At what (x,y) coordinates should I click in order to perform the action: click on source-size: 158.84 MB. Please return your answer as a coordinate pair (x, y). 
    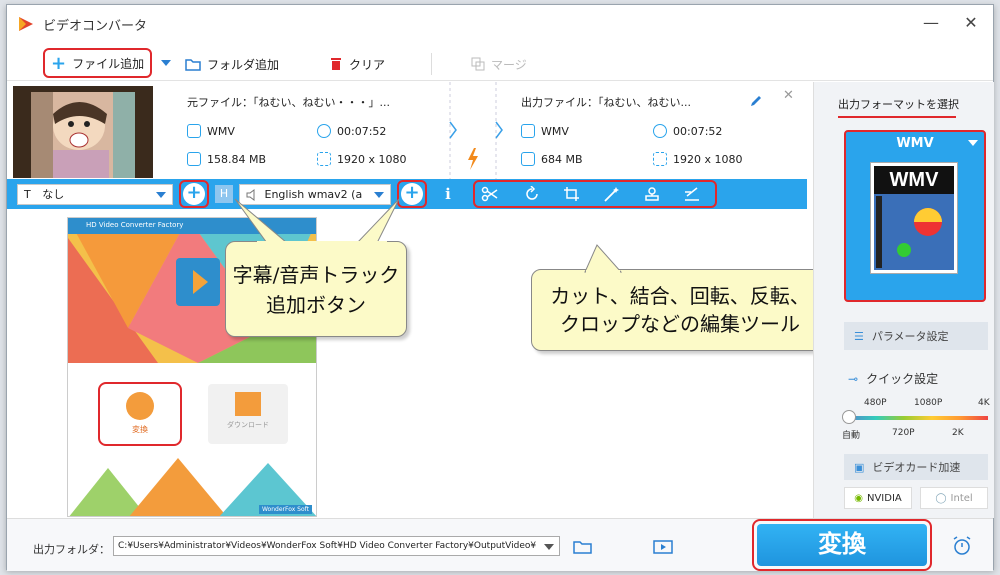
    Looking at the image, I should click on (226, 159).